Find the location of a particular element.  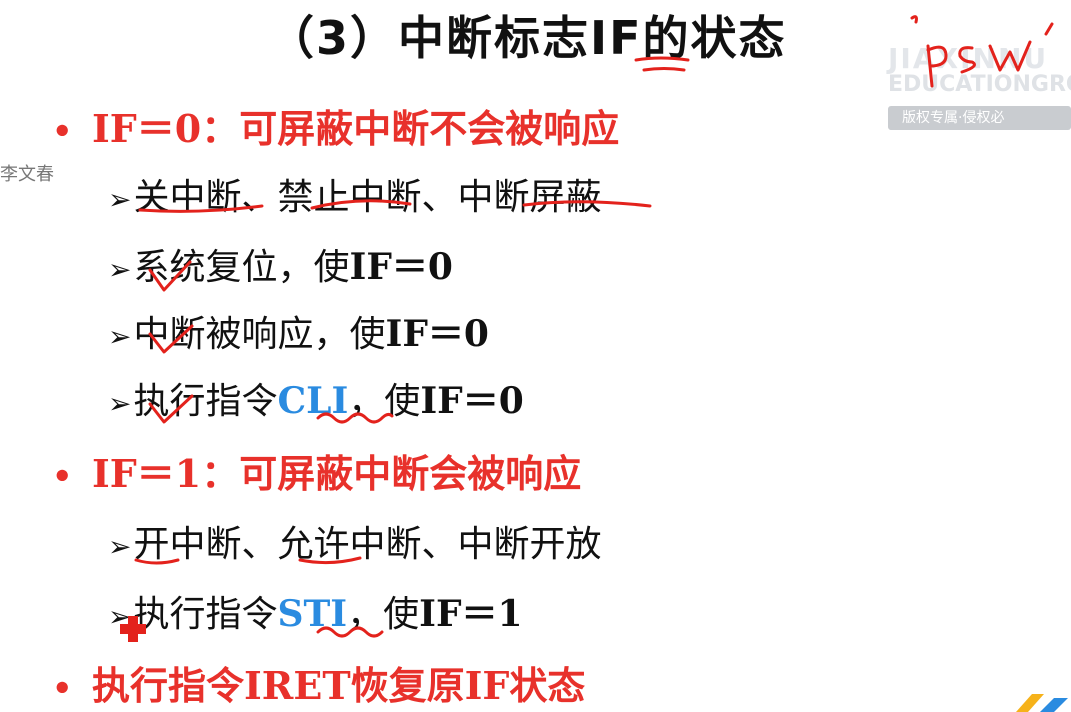

note-tick-left is located at coordinates (914, 19).